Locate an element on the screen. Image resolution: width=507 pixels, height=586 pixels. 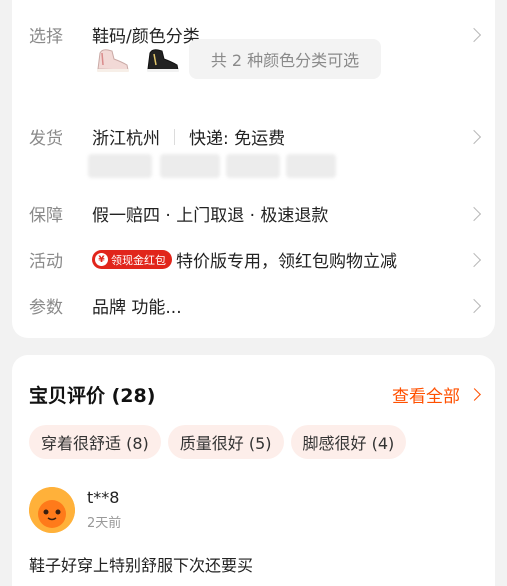
select-label: 选择 is located at coordinates (46, 37).